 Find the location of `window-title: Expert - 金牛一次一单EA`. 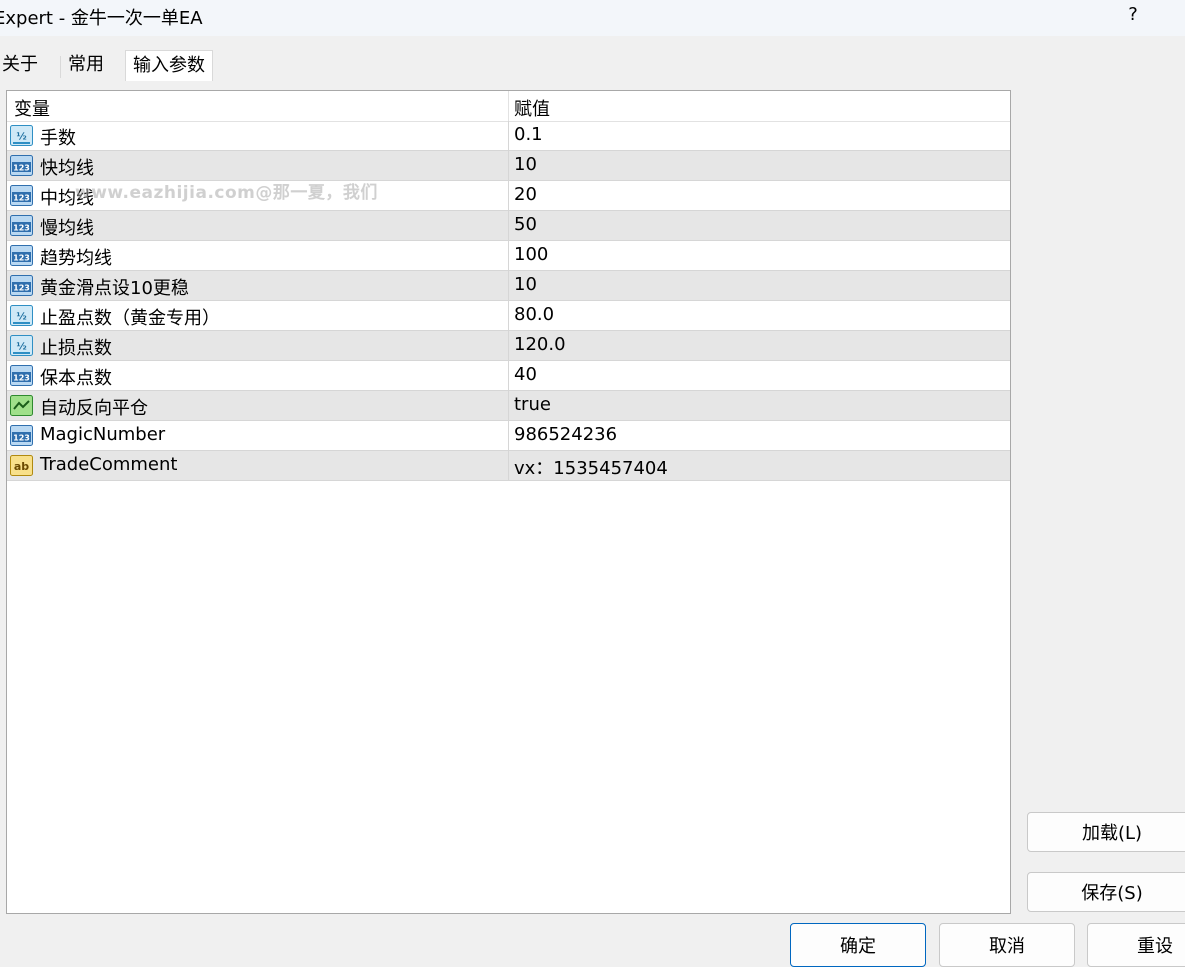

window-title: Expert - 金牛一次一单EA is located at coordinates (101, 18).